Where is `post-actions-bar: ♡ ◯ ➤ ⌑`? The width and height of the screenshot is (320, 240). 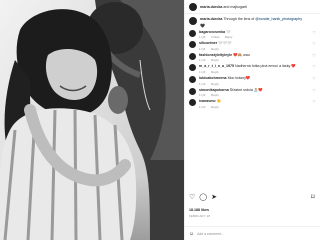
post-actions-bar: ♡ ◯ ➤ ⌑ is located at coordinates (252, 198).